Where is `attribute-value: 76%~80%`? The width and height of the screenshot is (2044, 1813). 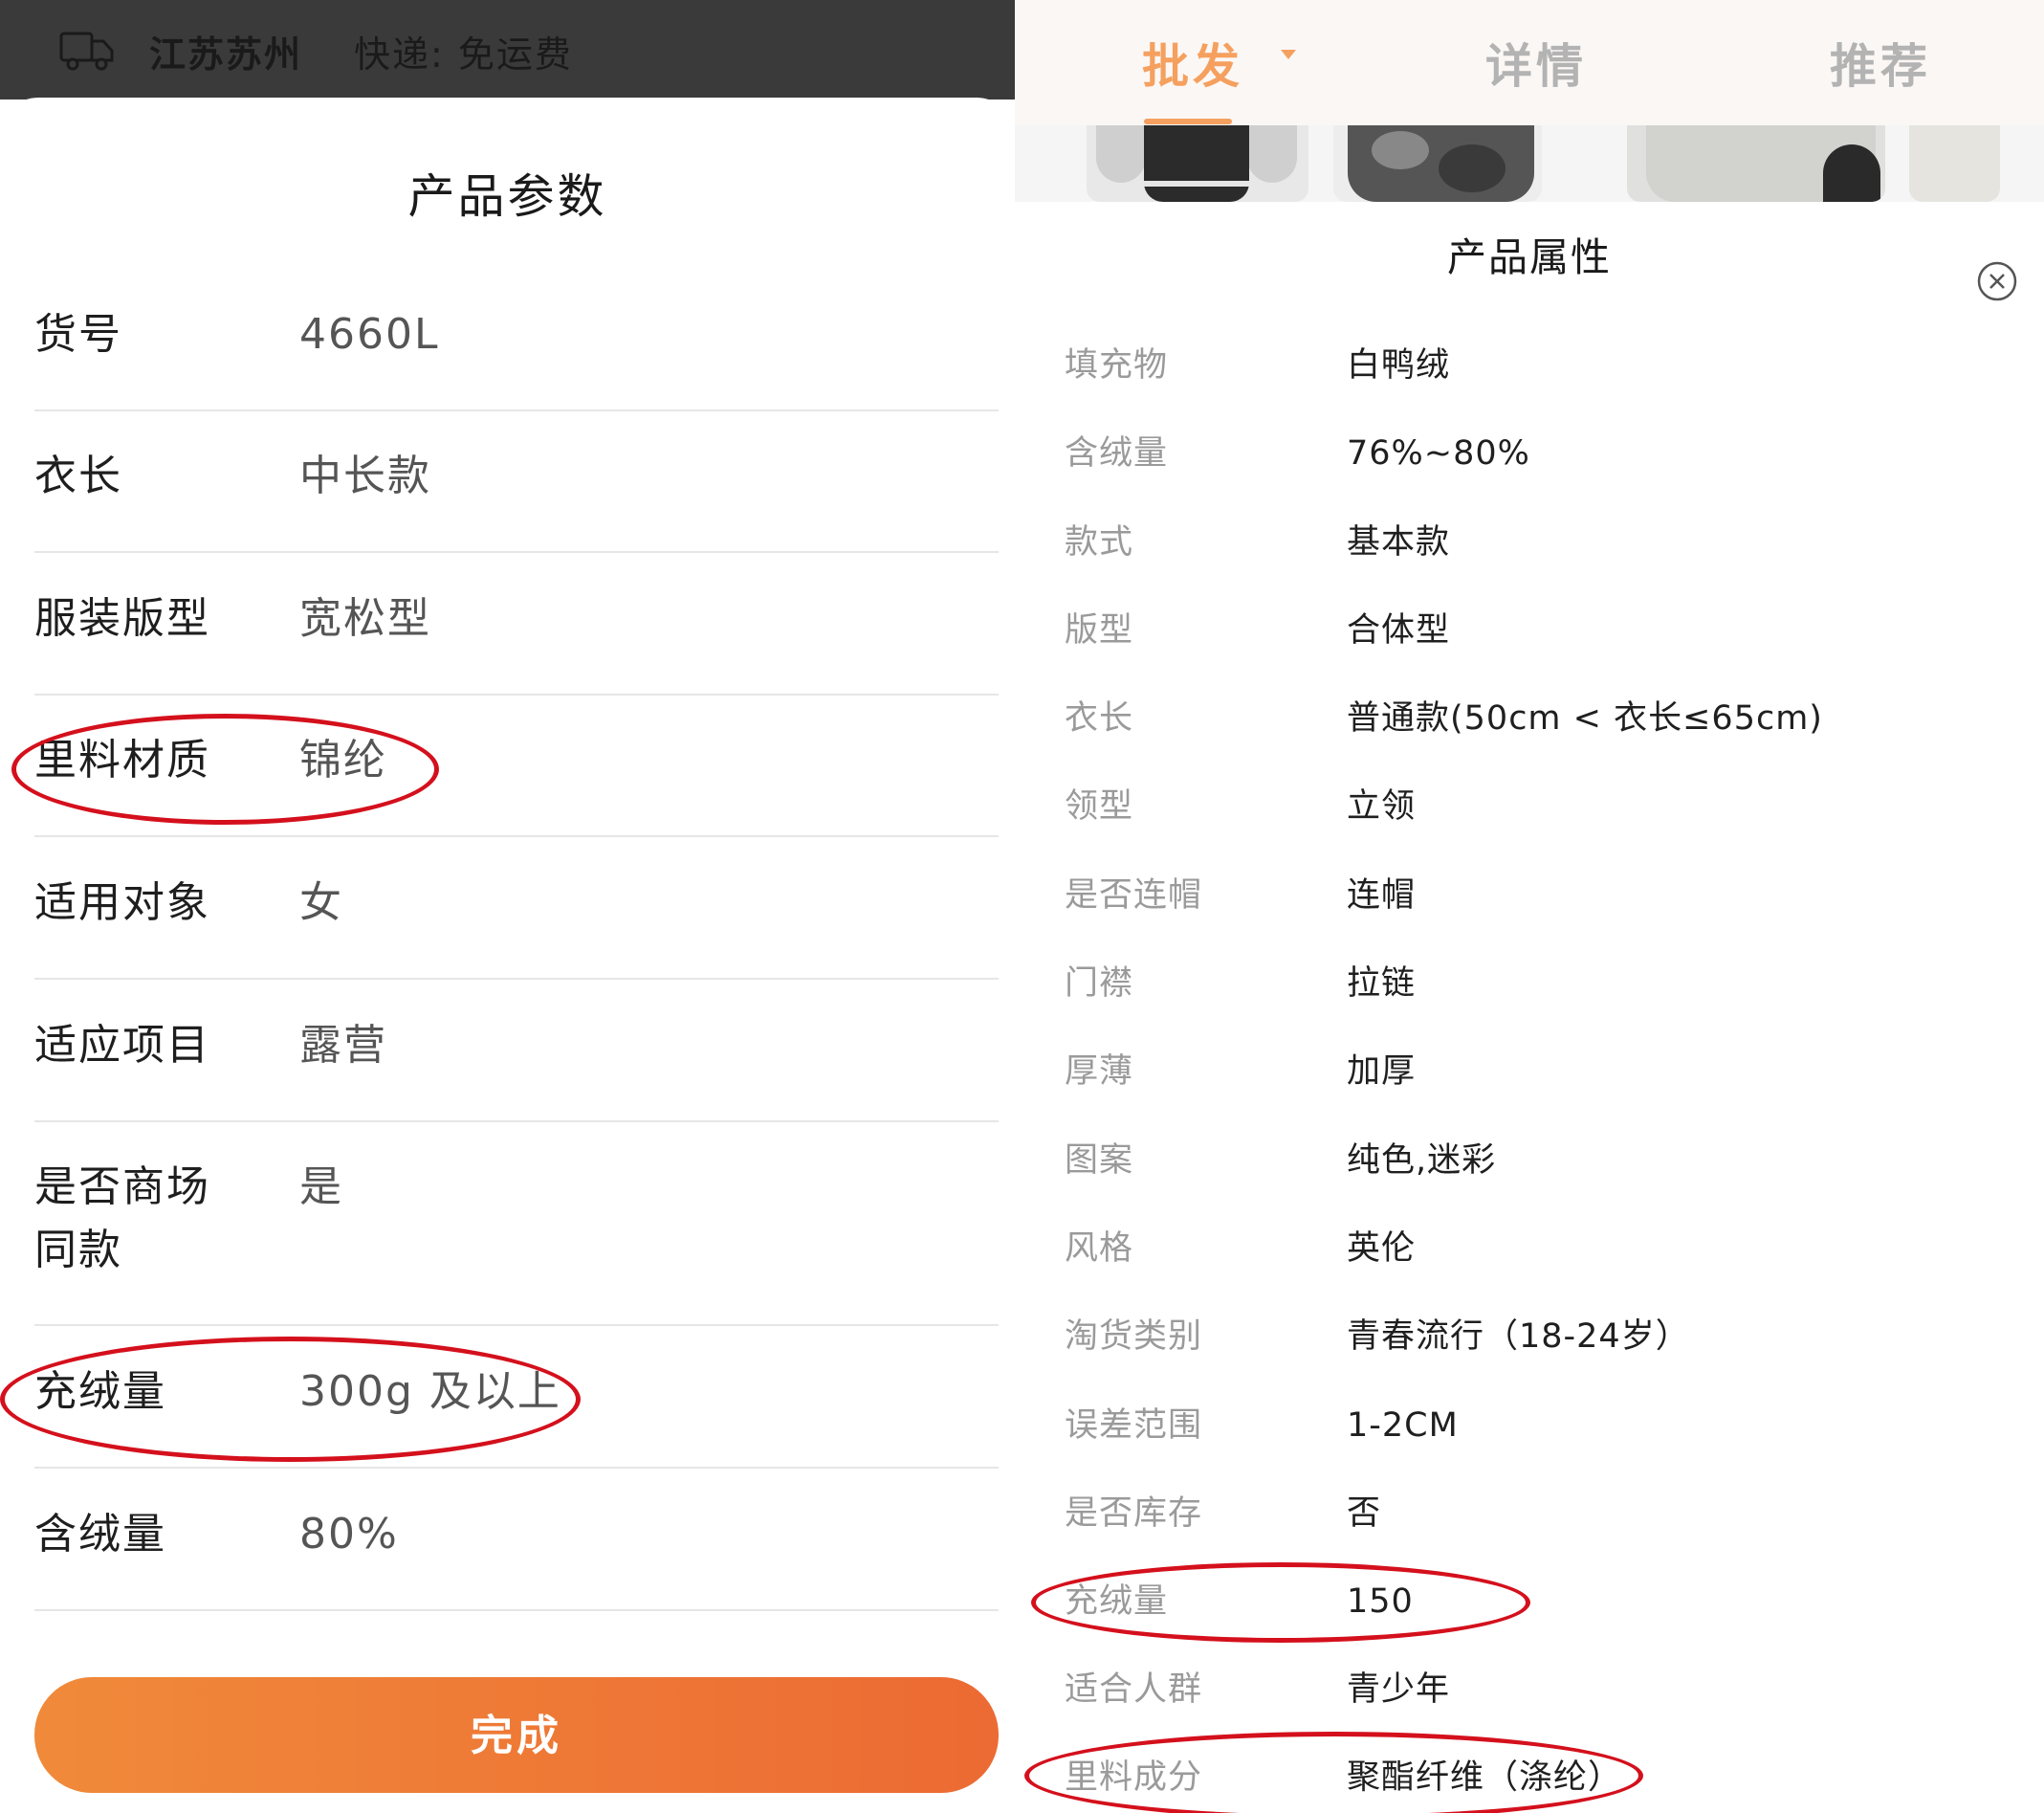
attribute-value: 76%~80% is located at coordinates (1438, 454).